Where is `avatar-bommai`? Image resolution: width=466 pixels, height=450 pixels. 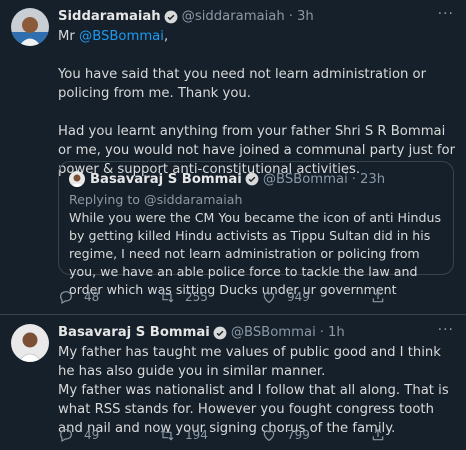 avatar-bommai is located at coordinates (30, 343).